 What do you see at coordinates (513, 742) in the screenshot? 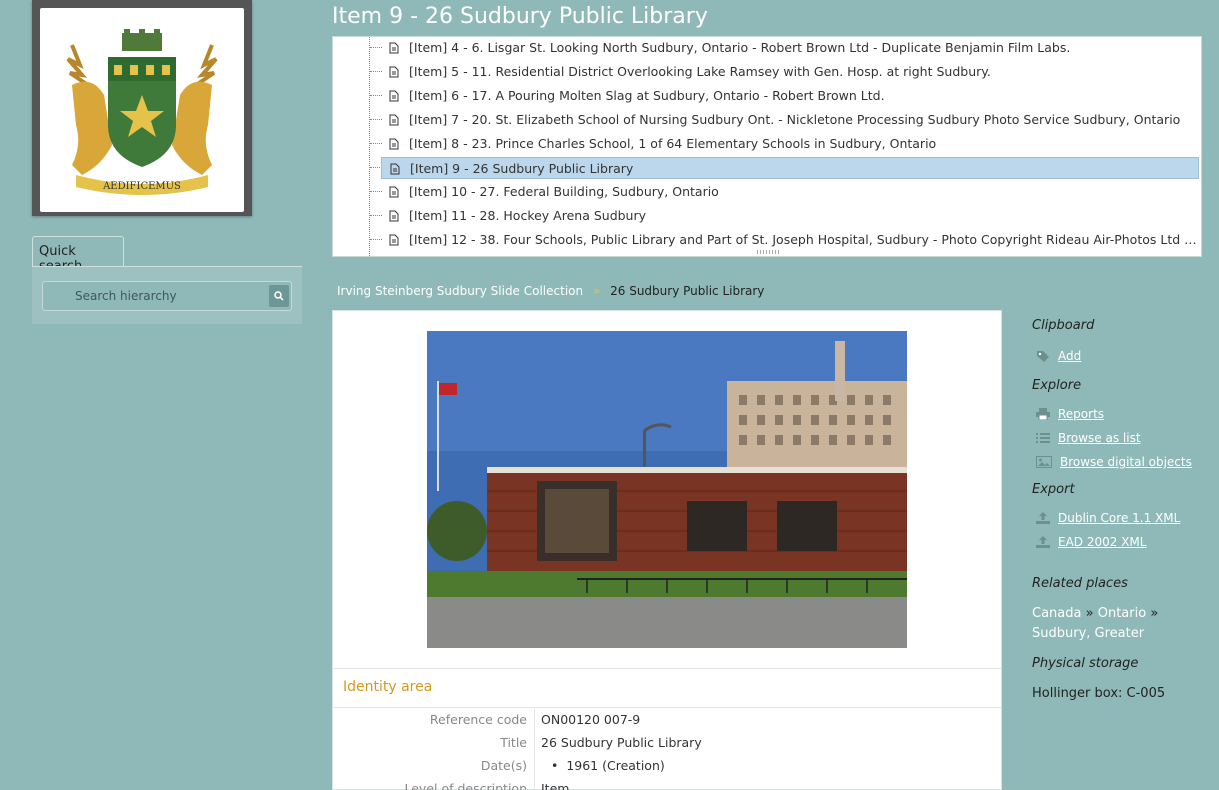
I see `field-label: Title` at bounding box center [513, 742].